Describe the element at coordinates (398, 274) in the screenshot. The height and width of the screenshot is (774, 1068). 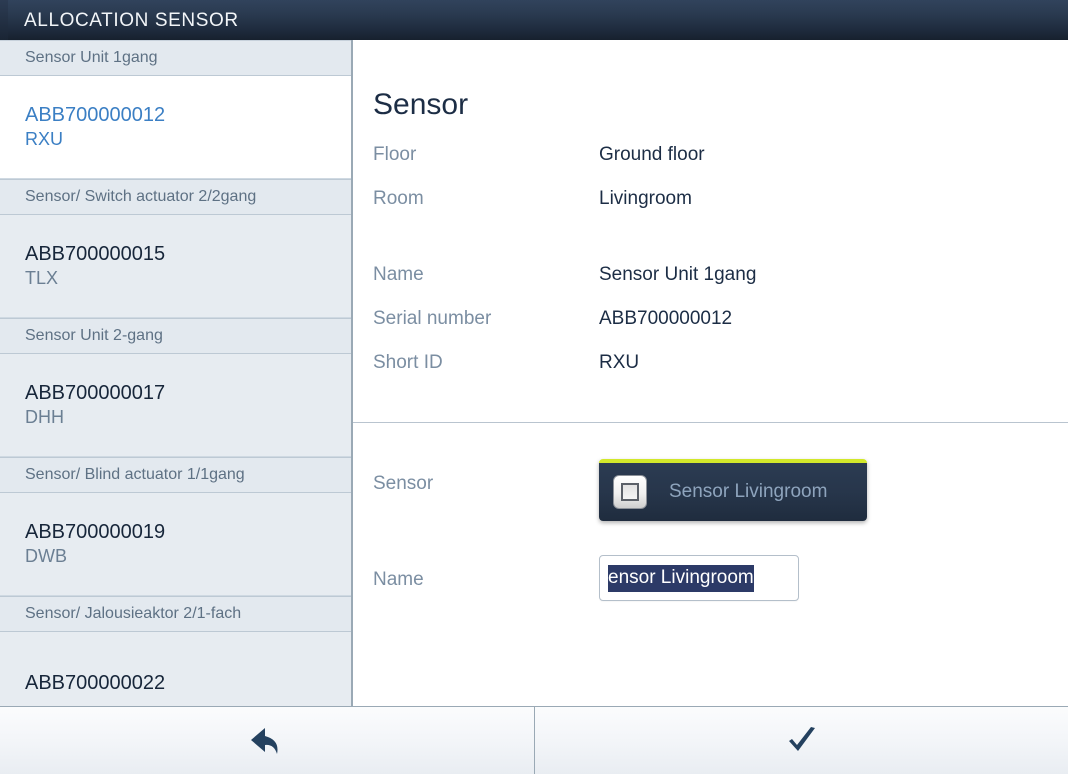
I see `detail-field-label: Name` at that location.